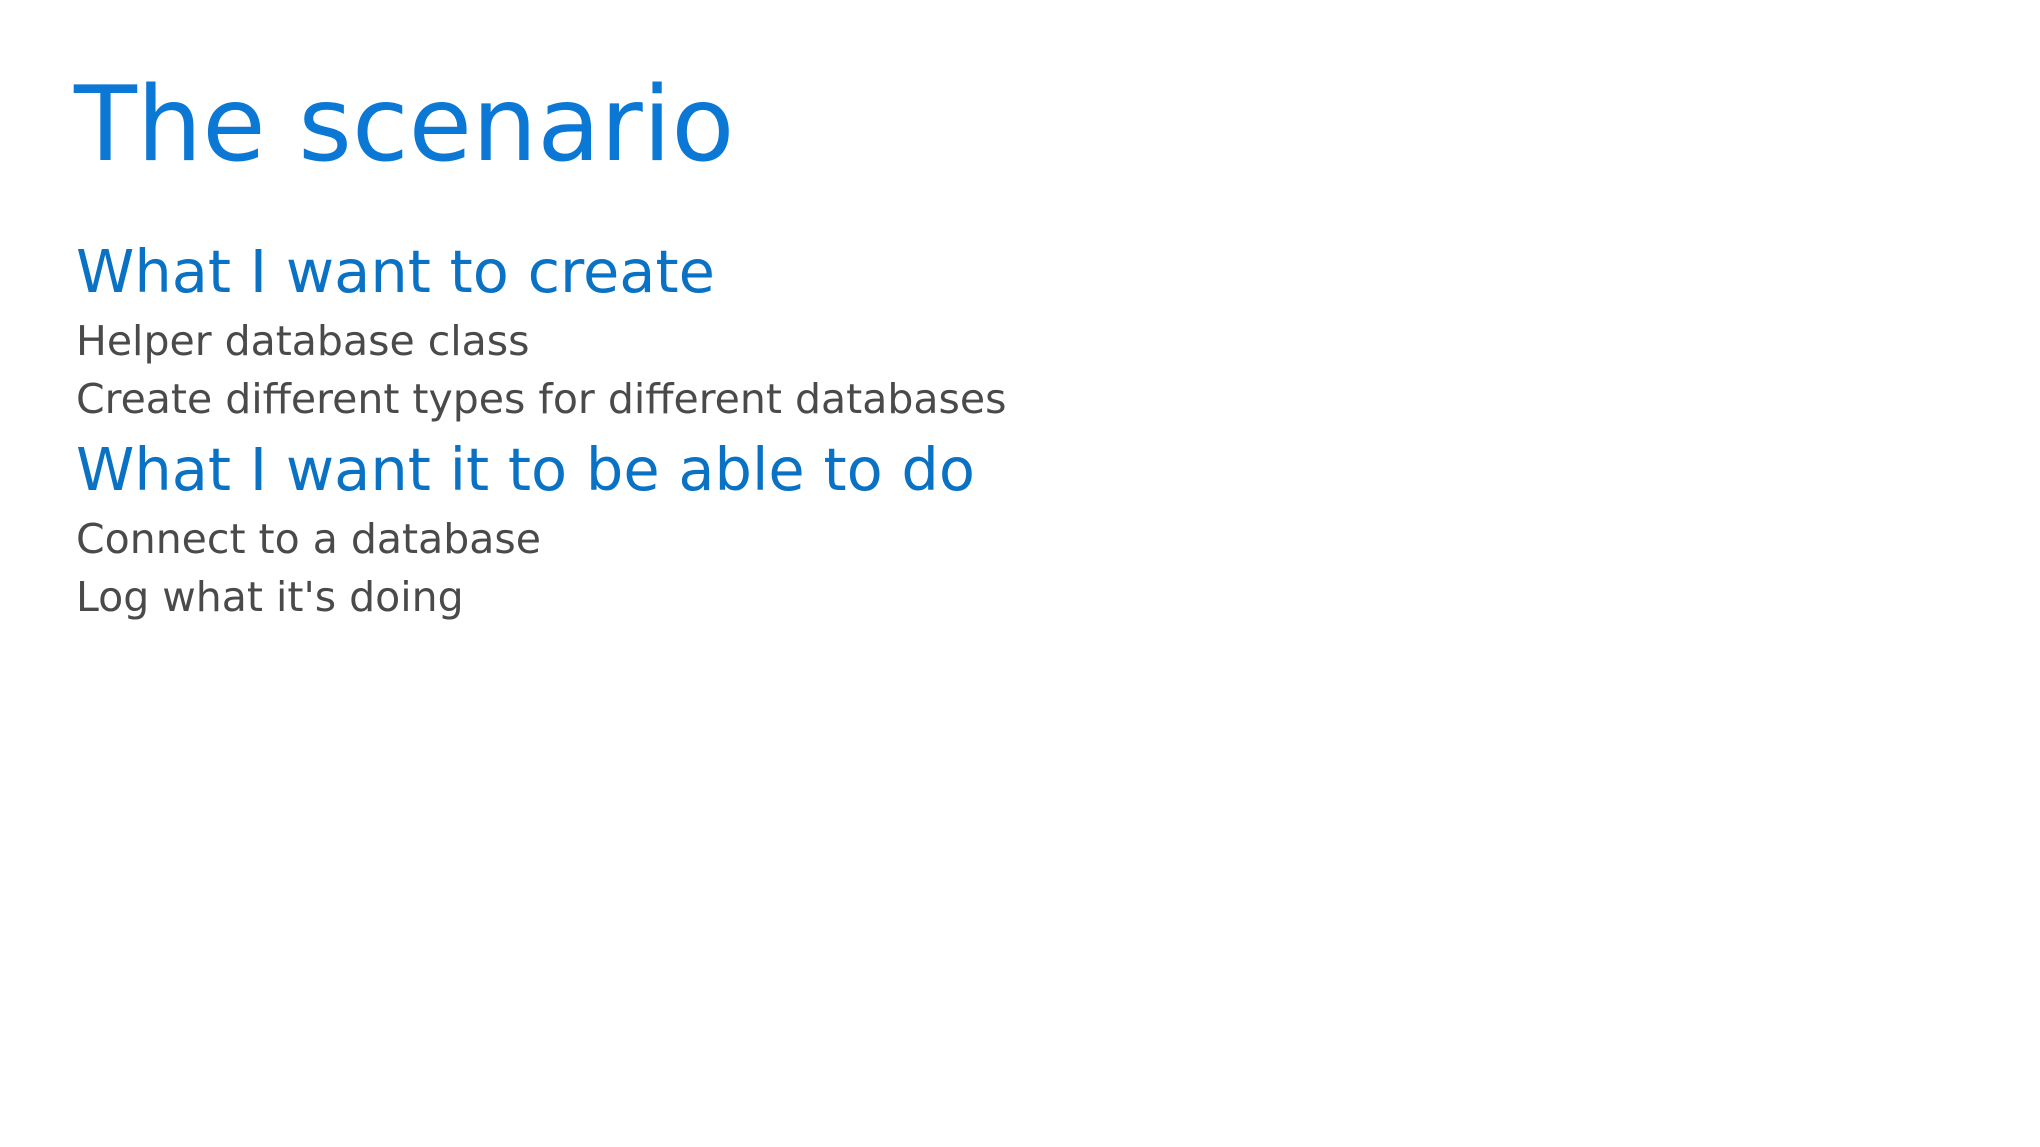 Image resolution: width=2040 pixels, height=1147 pixels. What do you see at coordinates (270, 597) in the screenshot?
I see `list-item: Log what it's doing` at bounding box center [270, 597].